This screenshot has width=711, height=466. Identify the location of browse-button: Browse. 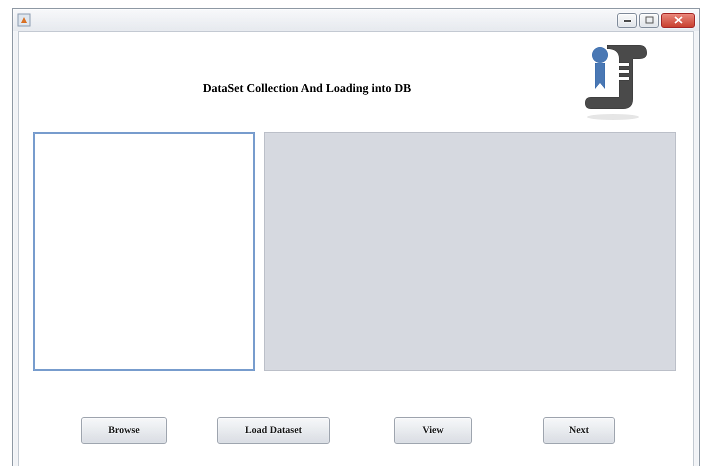
(124, 430).